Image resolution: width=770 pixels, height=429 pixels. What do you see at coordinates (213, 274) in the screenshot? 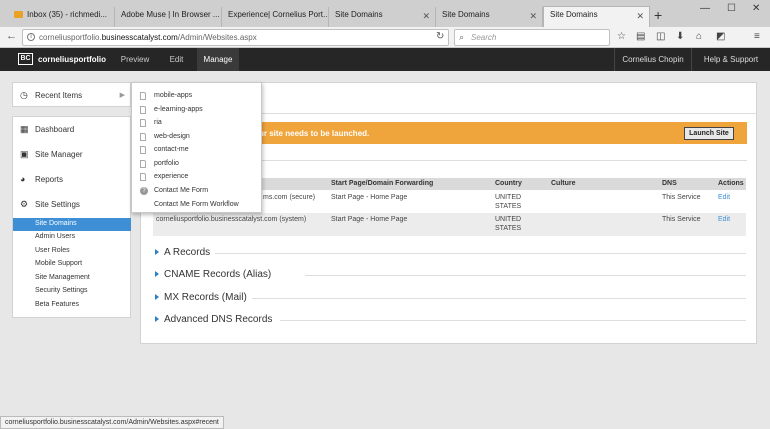
I see `section-cname-records: CNAME Records (Alias)` at bounding box center [213, 274].